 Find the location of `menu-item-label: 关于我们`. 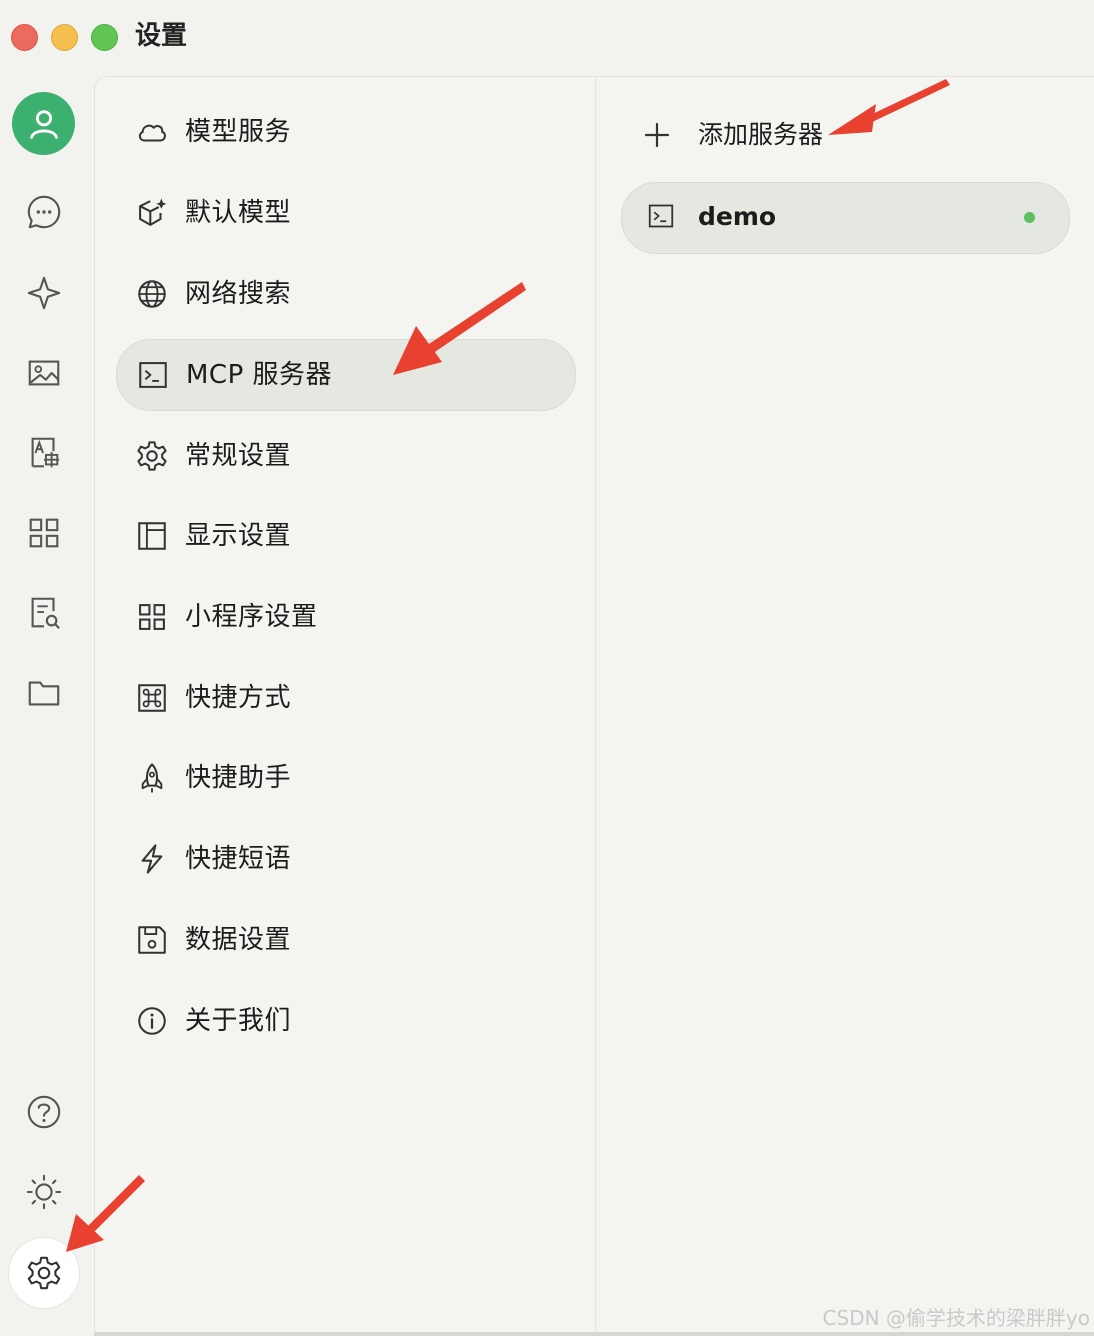

menu-item-label: 关于我们 is located at coordinates (238, 1021).